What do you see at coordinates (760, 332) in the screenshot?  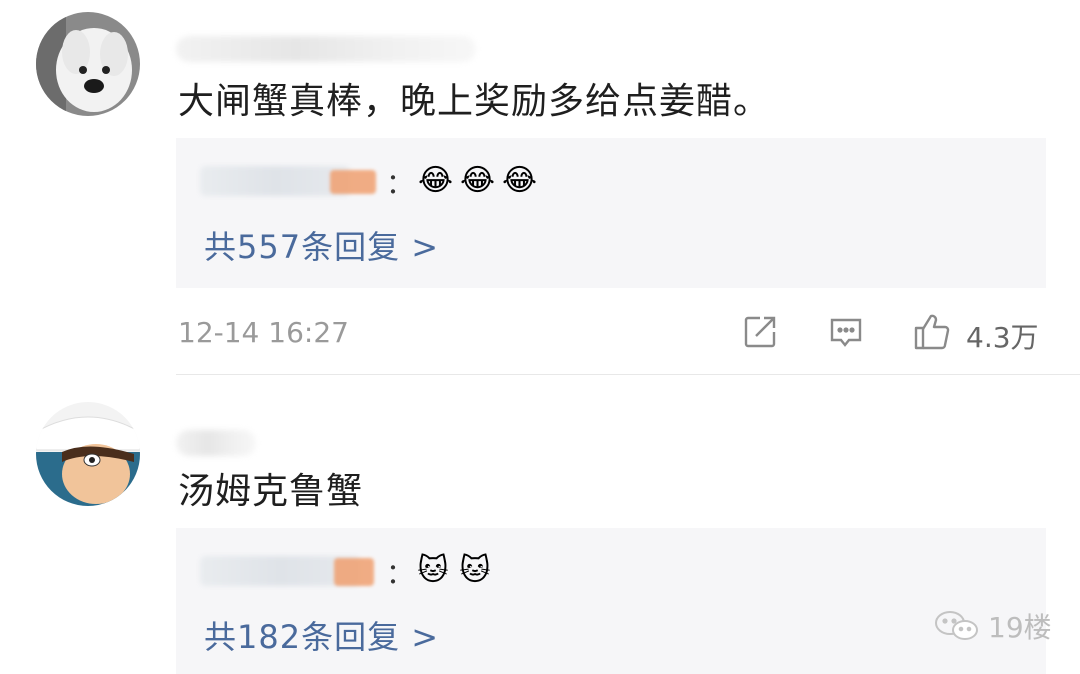 I see `share-icon` at bounding box center [760, 332].